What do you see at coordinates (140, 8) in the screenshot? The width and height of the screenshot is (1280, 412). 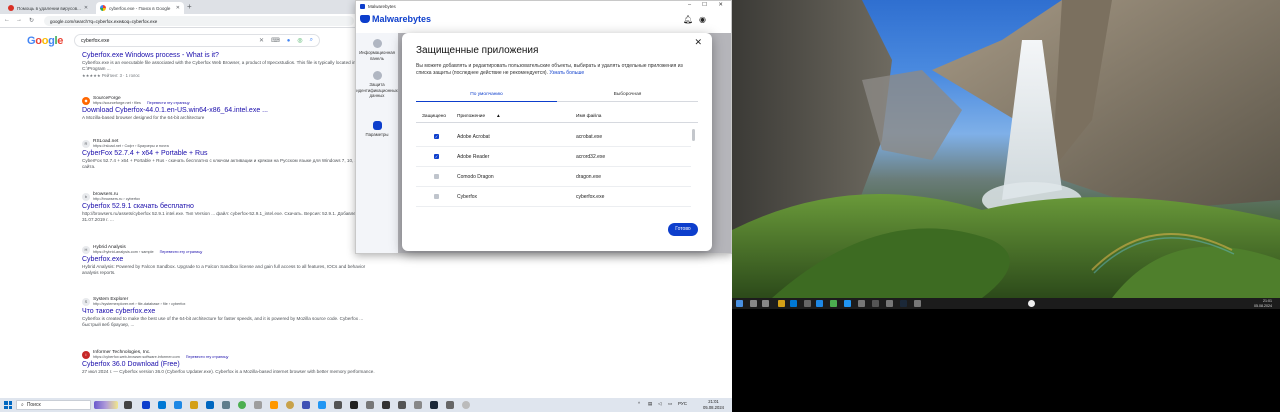 I see `tab-active: cyberfox.exe - Поиск в Google ✕` at bounding box center [140, 8].